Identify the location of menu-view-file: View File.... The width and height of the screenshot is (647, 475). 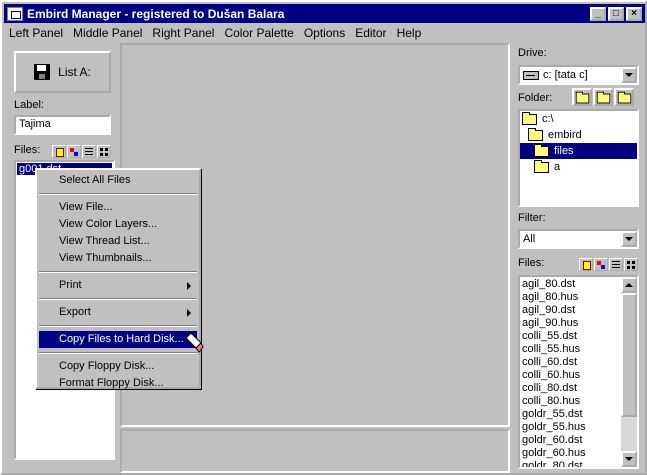
(118, 207).